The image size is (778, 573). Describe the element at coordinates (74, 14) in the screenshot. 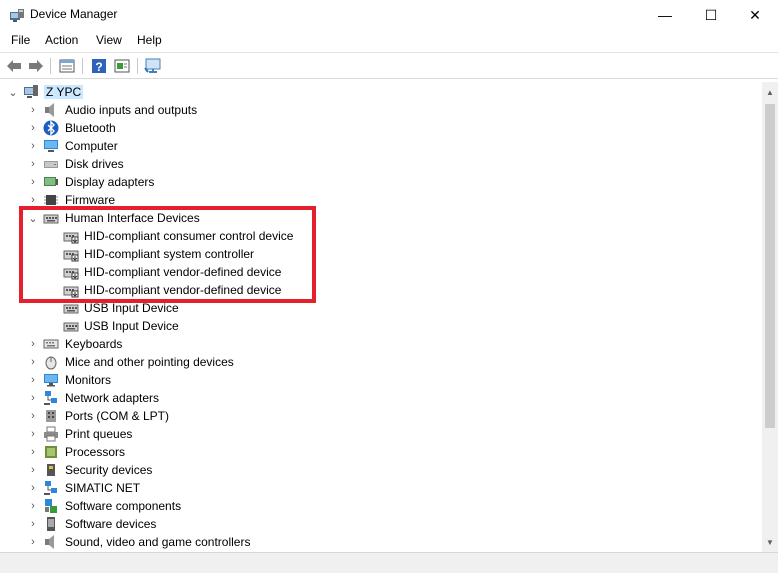

I see `window-title: Device Manager` at that location.